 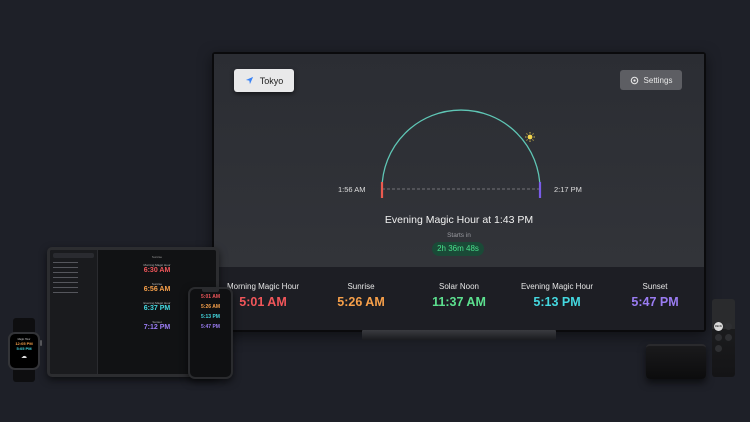 I want to click on iphone-event: 5:47 PM, so click(x=210, y=327).